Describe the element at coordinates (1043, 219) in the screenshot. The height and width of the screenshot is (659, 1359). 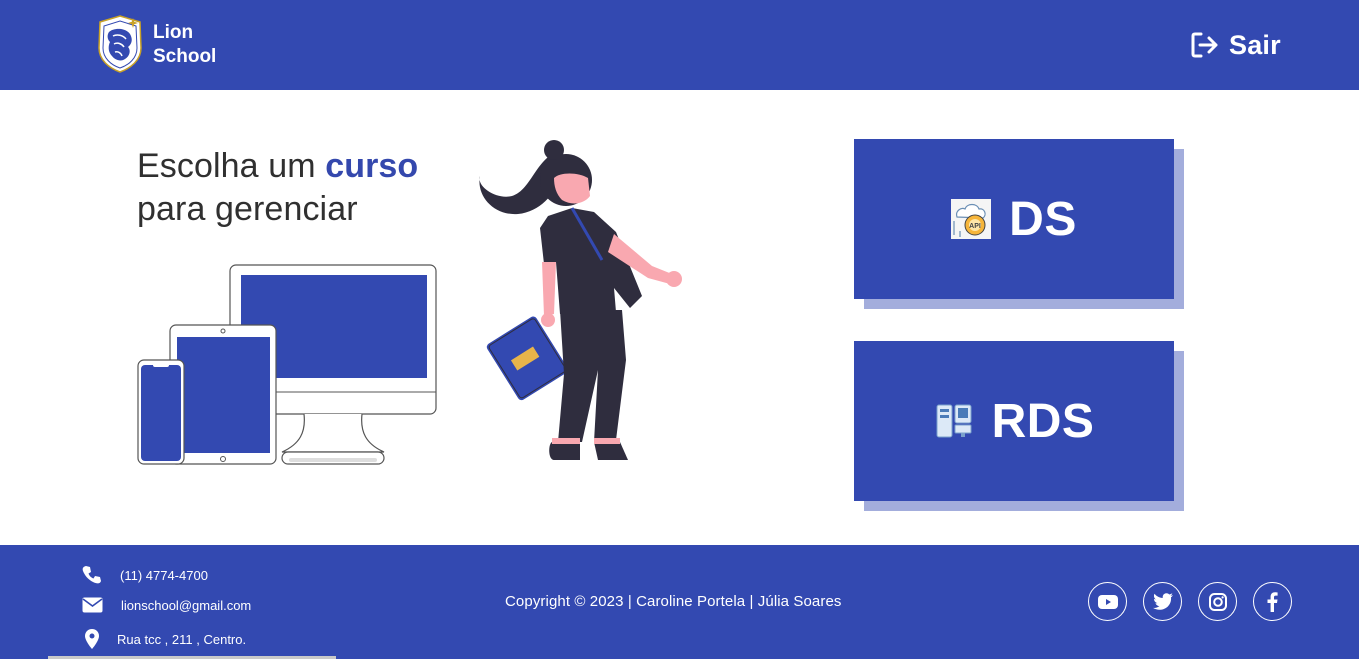
I see `course-label-ds: DS` at that location.